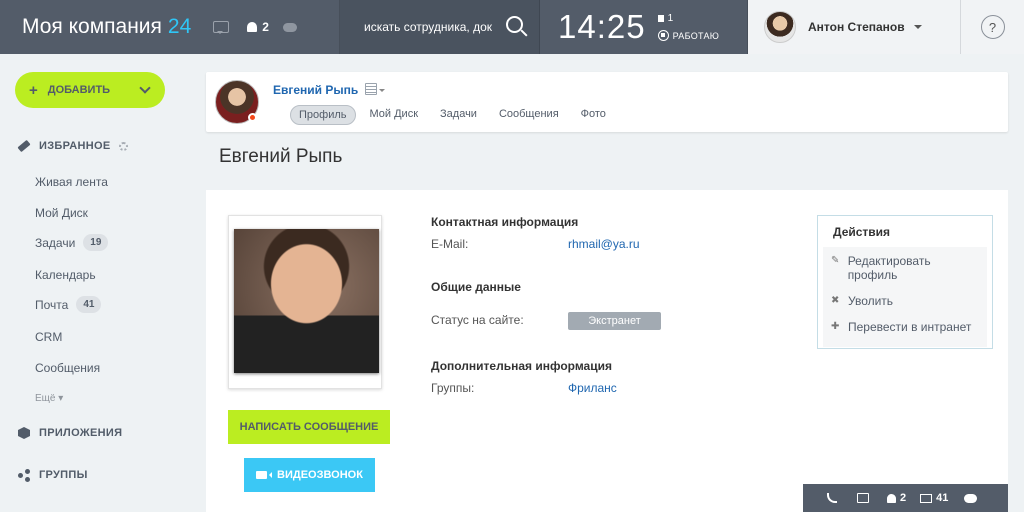  What do you see at coordinates (926, 498) in the screenshot?
I see `mail-icon` at bounding box center [926, 498].